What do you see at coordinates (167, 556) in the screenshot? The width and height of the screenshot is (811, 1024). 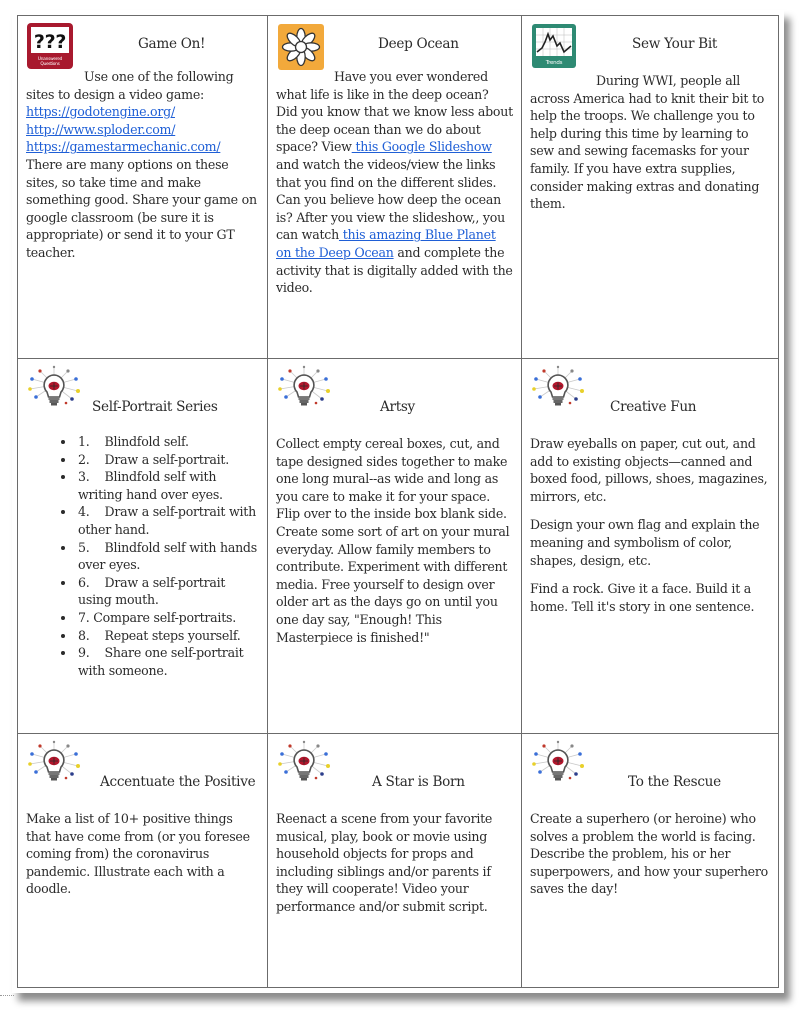 I see `list-item: 5. Blindfold self with hands over eyes.` at bounding box center [167, 556].